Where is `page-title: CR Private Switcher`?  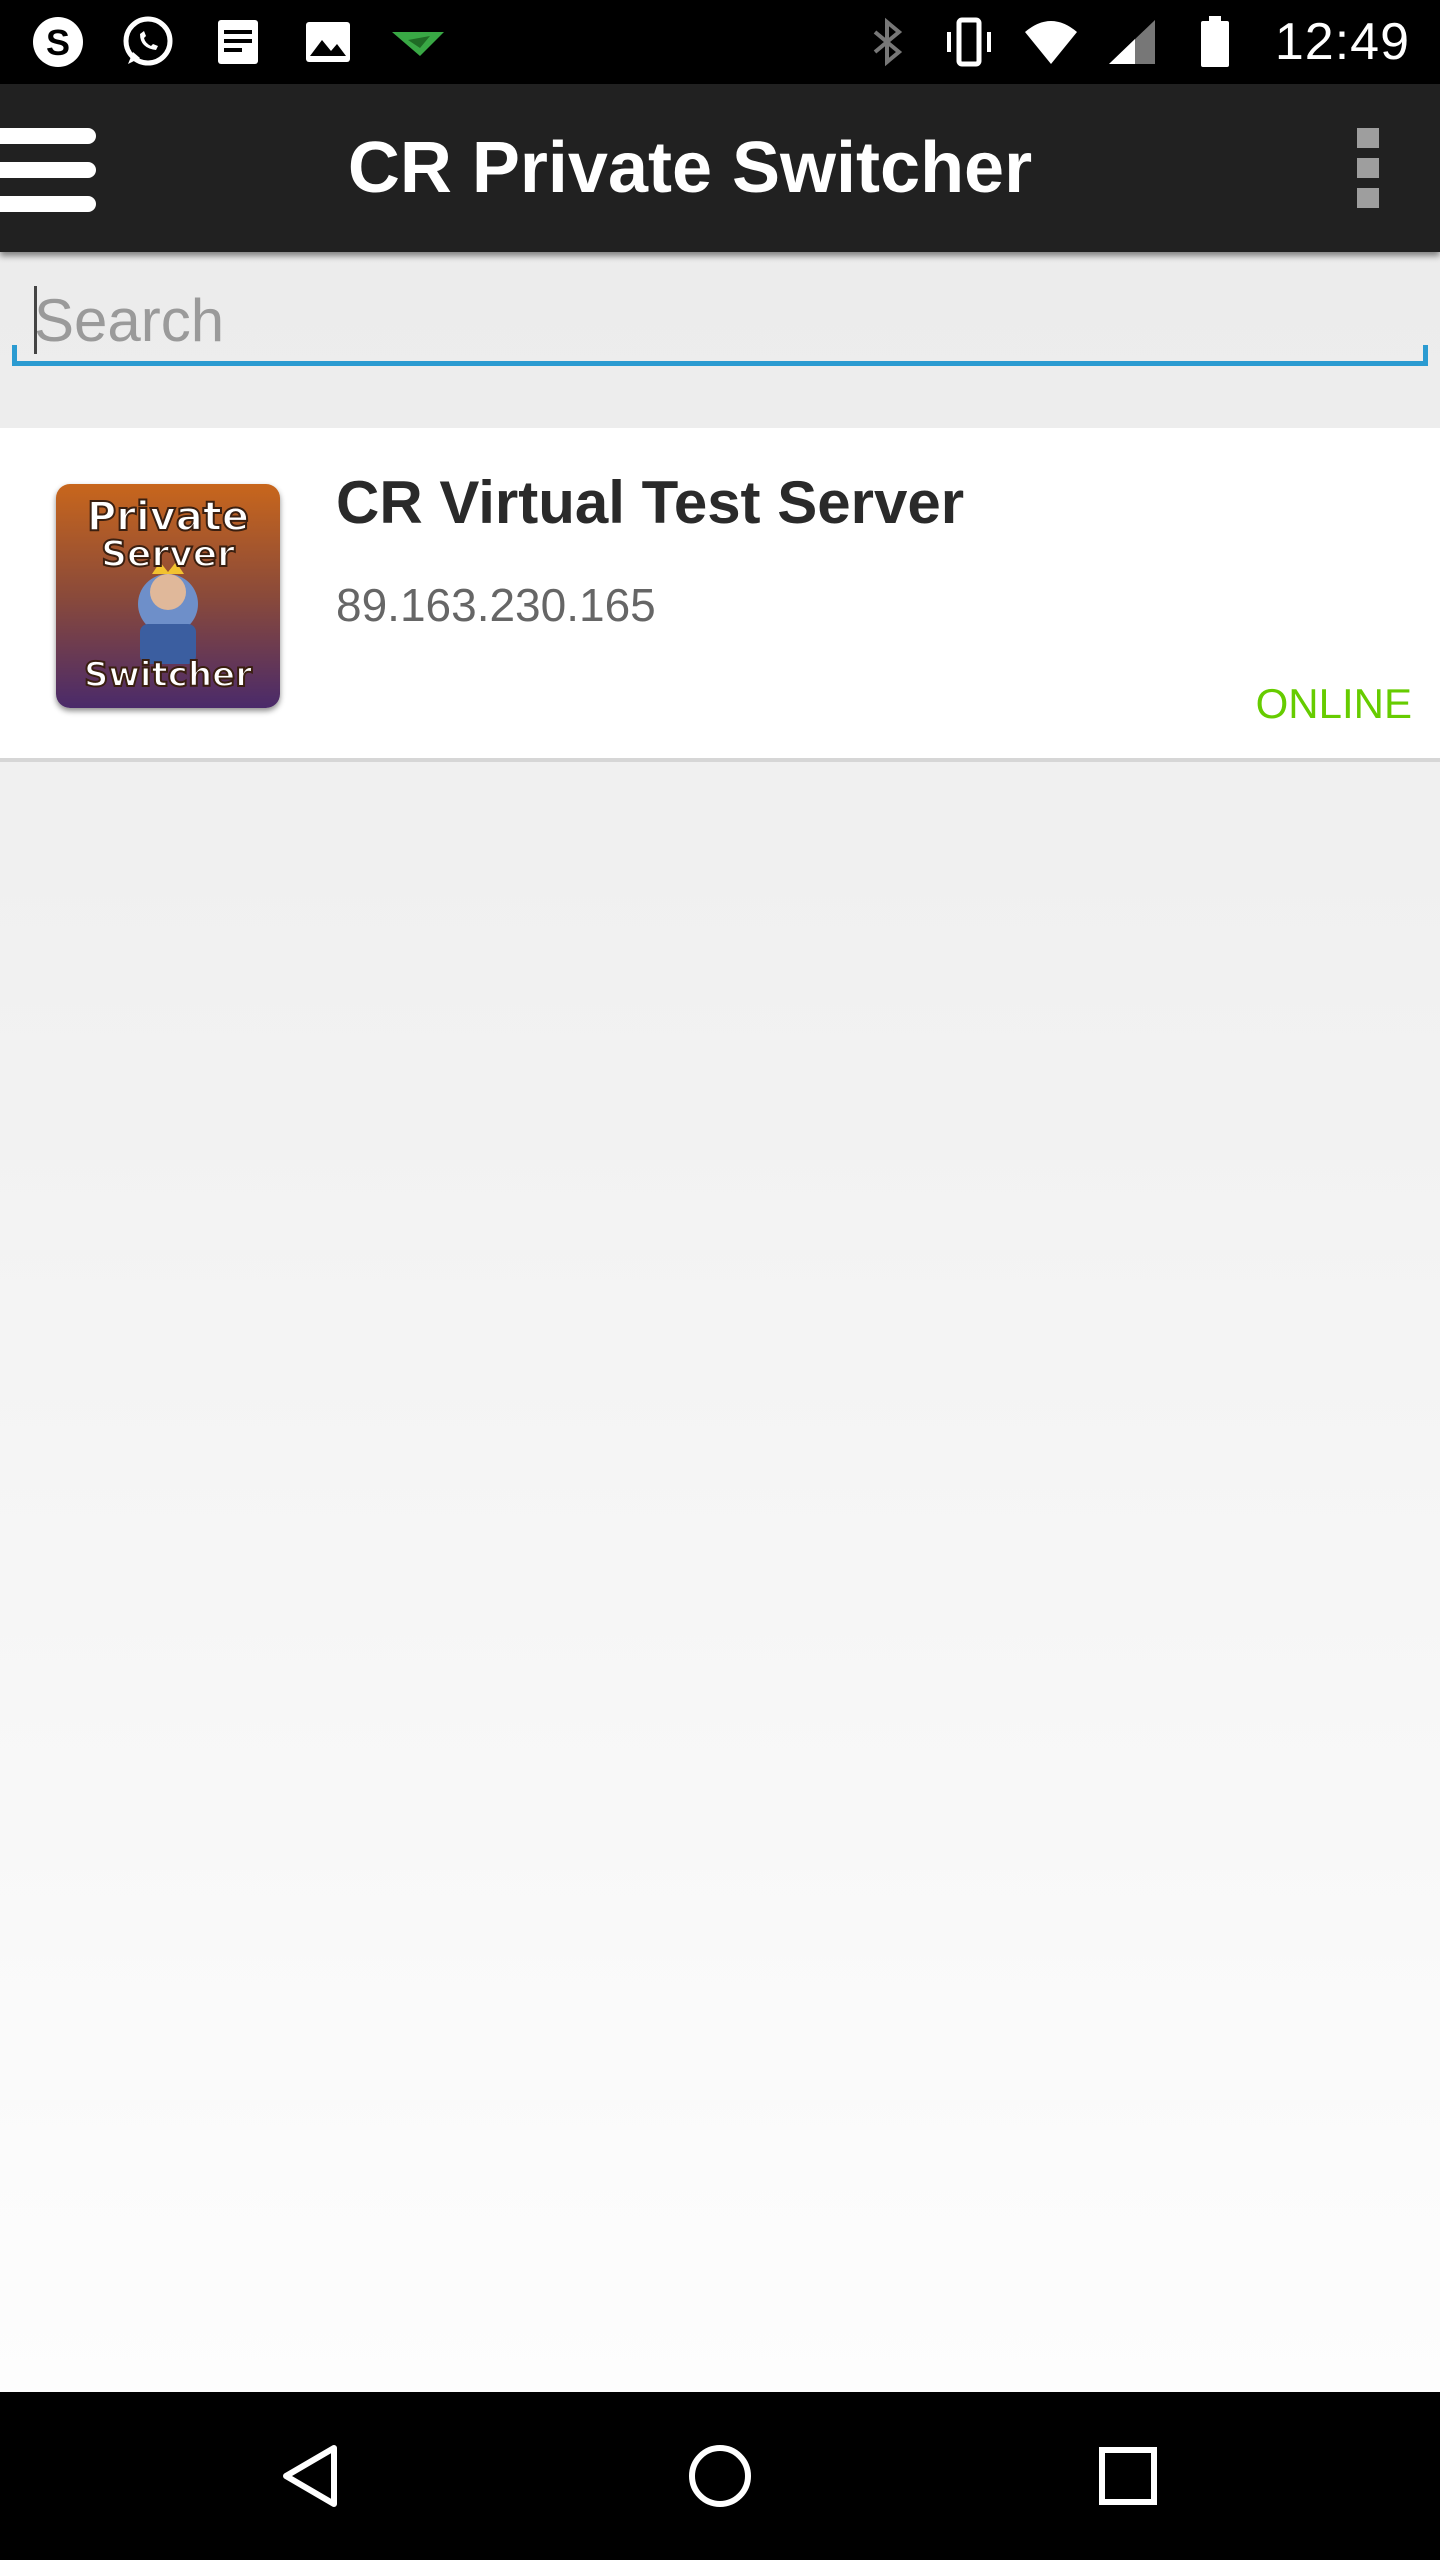 page-title: CR Private Switcher is located at coordinates (690, 168).